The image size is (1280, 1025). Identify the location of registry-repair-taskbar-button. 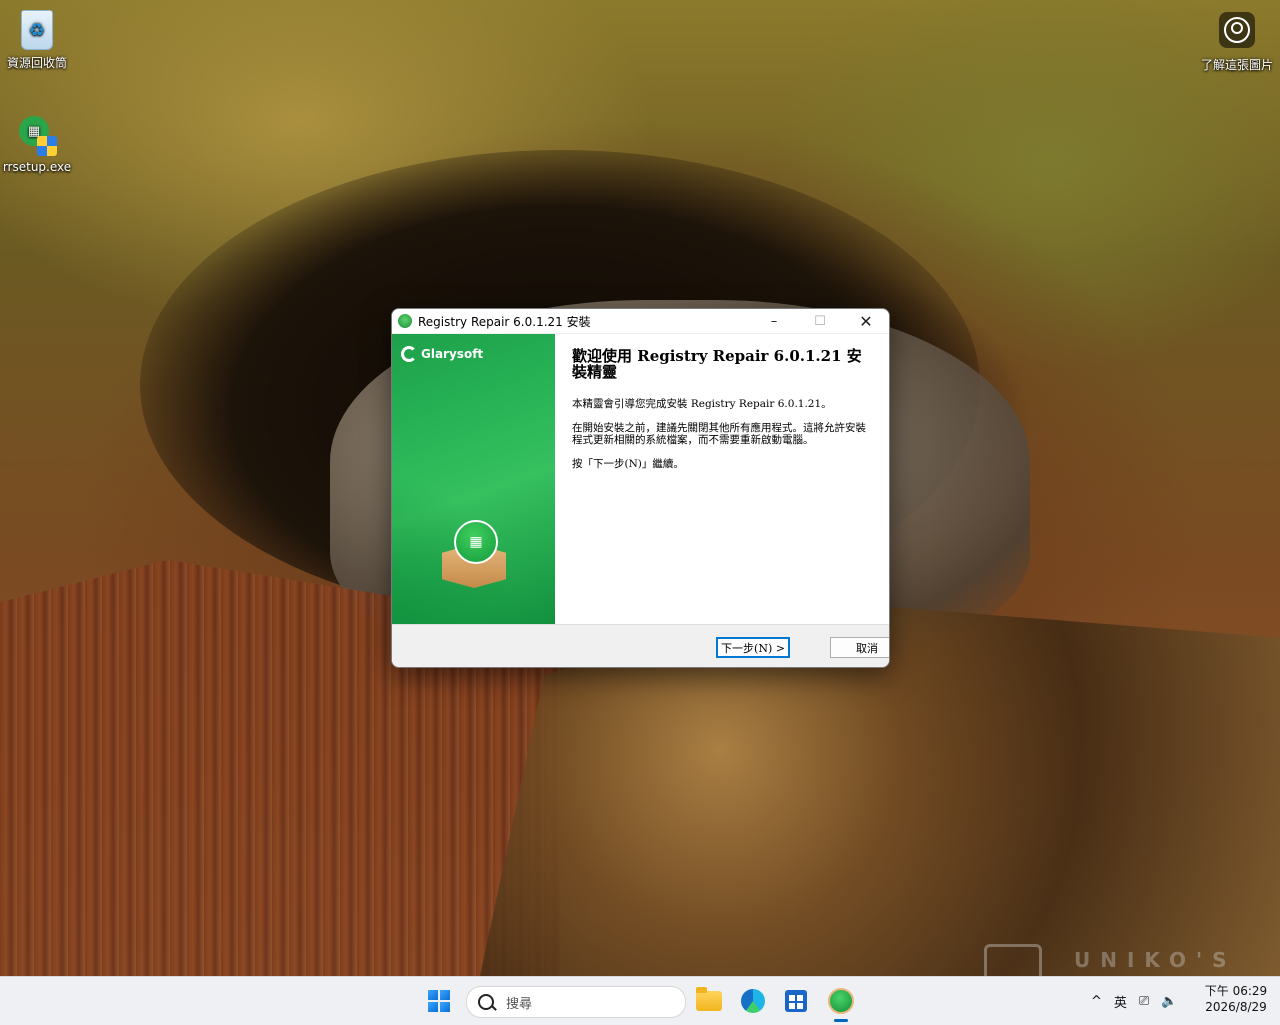
(841, 1001).